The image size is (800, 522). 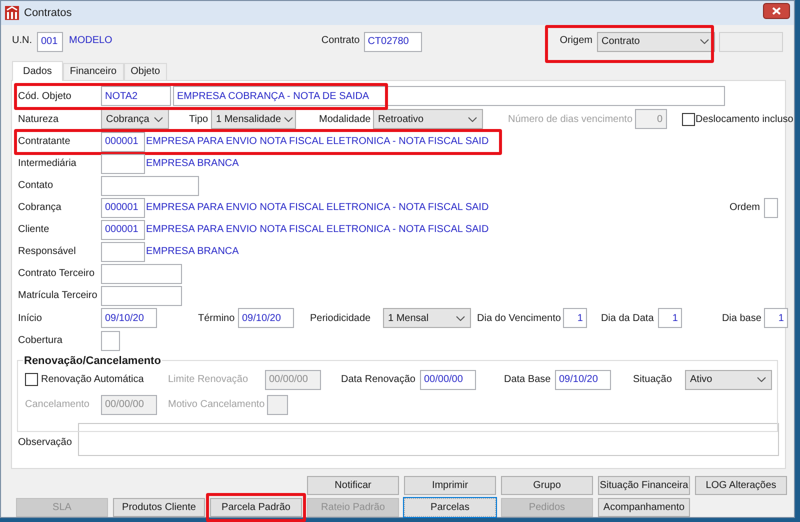 I want to click on field-label: Cobertura, so click(x=41, y=341).